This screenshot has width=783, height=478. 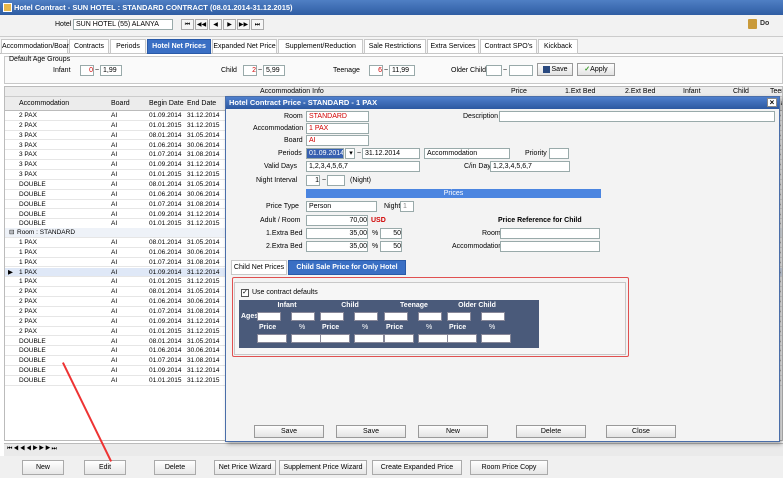 I want to click on cell: 2 PAX, so click(x=28, y=292).